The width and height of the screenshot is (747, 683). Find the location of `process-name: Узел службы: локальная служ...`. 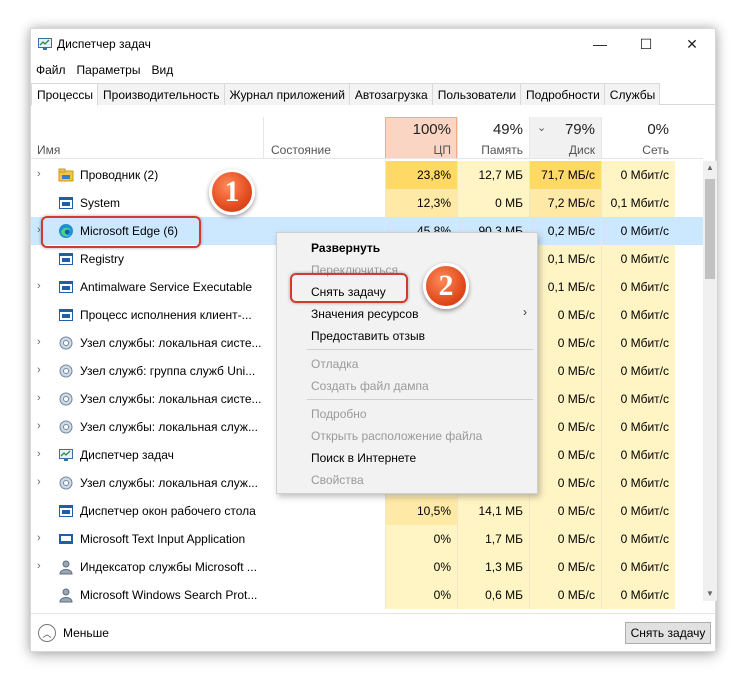

process-name: Узел службы: локальная служ... is located at coordinates (169, 483).